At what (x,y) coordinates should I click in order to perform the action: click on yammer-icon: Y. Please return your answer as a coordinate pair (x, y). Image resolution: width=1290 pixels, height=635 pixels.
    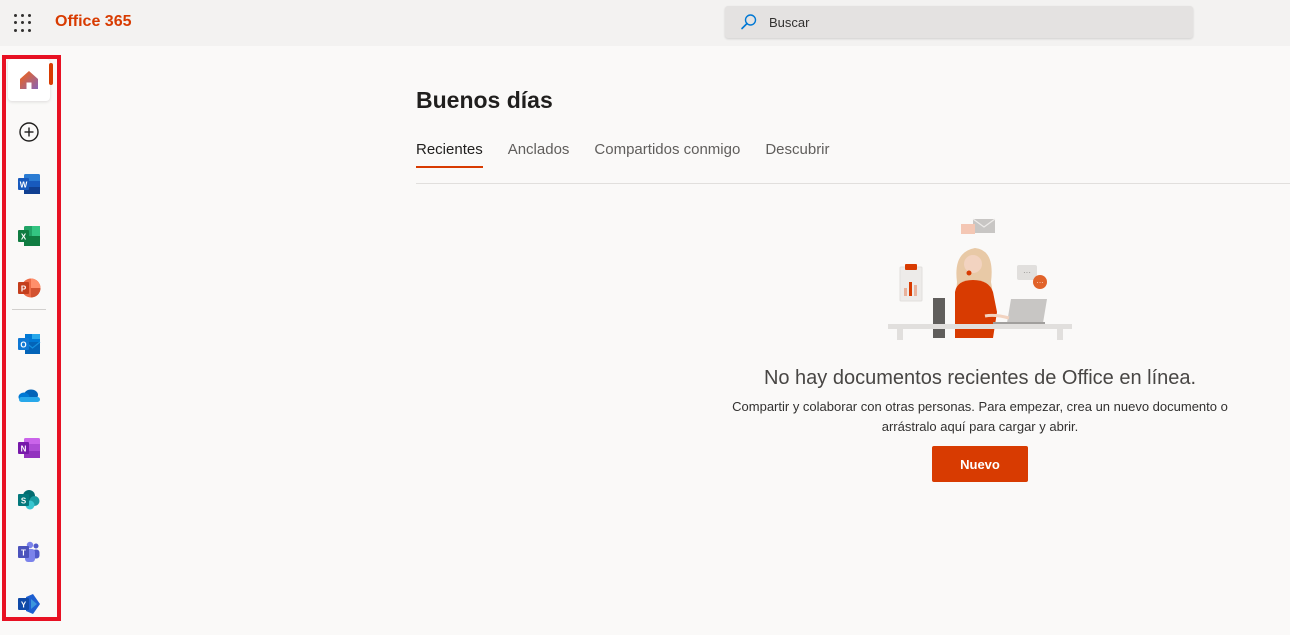
    Looking at the image, I should click on (29, 604).